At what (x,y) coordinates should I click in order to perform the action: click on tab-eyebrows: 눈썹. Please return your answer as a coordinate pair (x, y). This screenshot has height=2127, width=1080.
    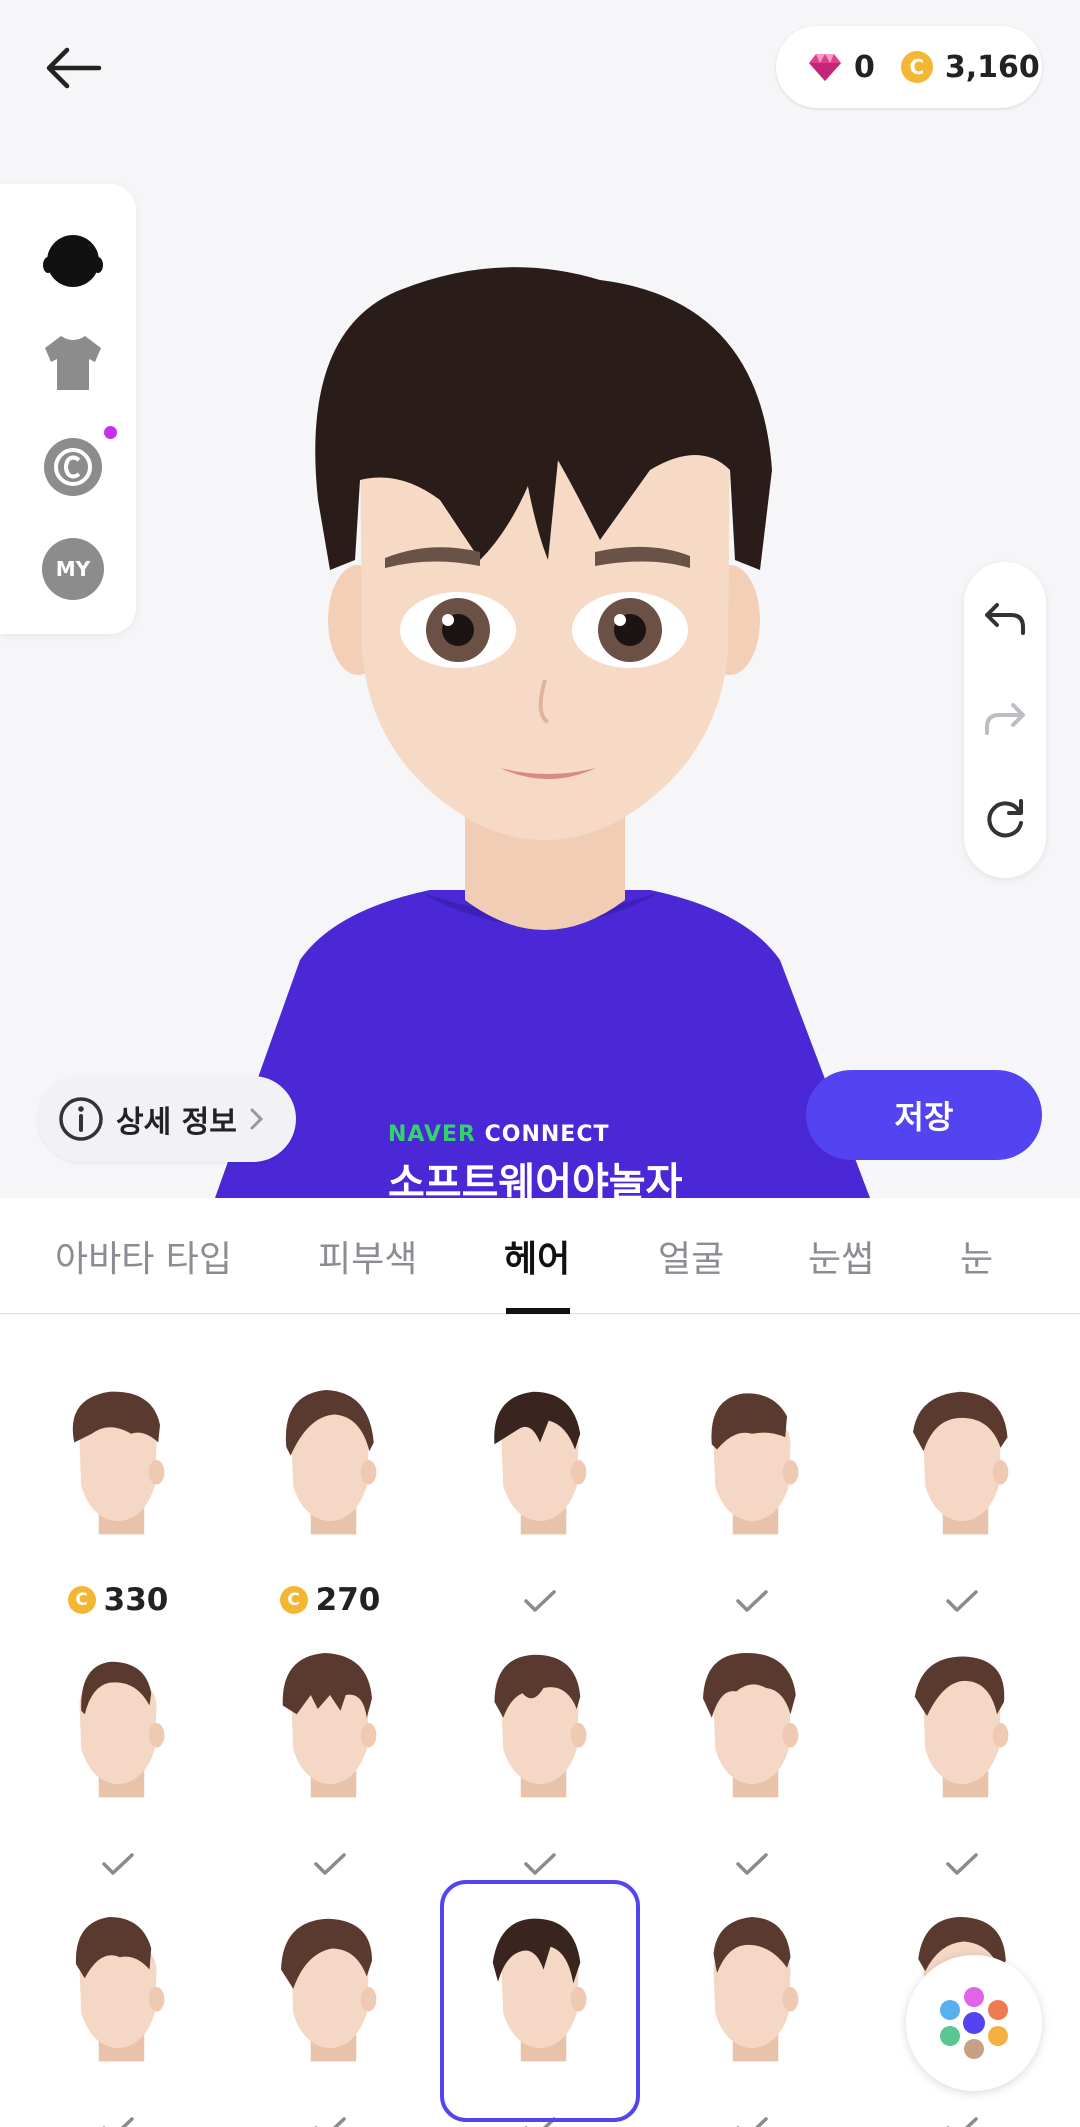
    Looking at the image, I should click on (841, 1255).